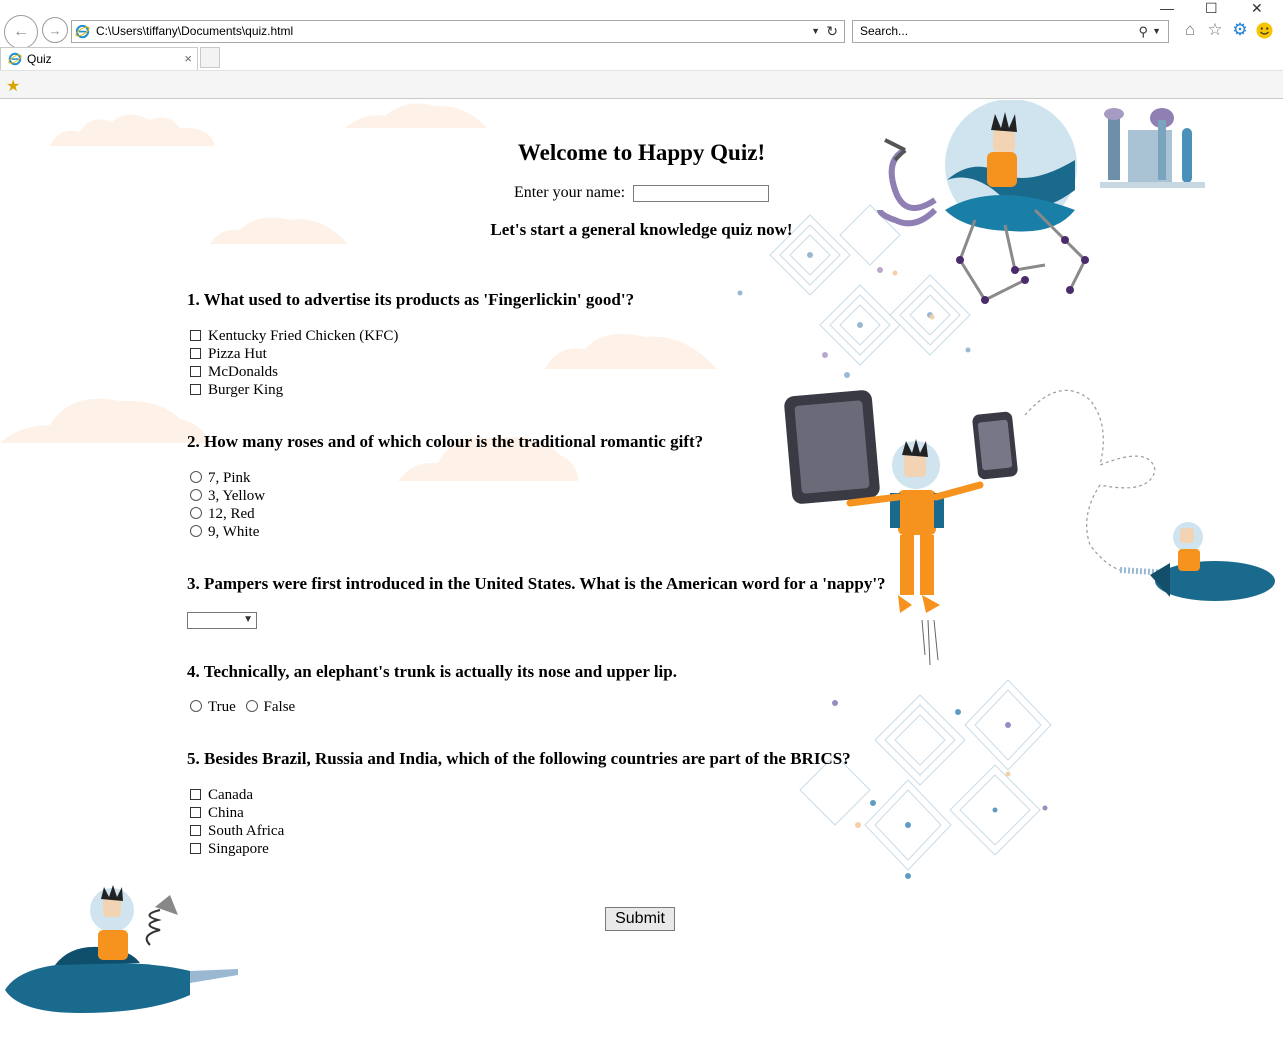  What do you see at coordinates (246, 831) in the screenshot?
I see `option-label: South Africa` at bounding box center [246, 831].